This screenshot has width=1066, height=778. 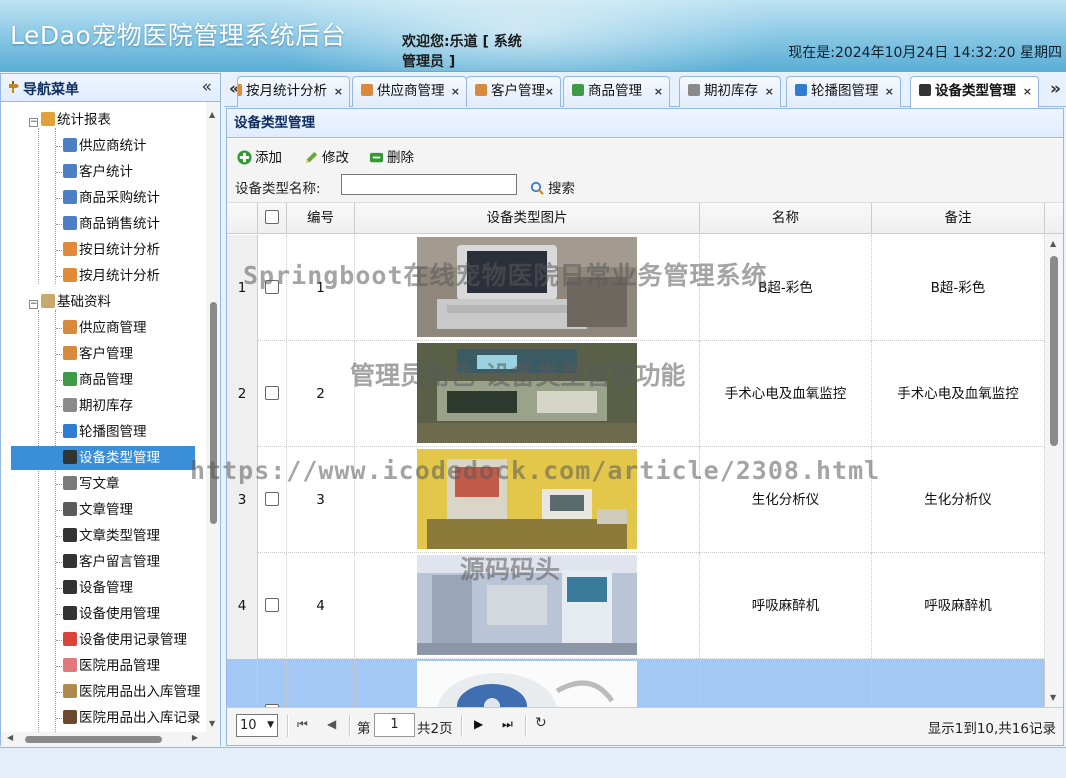 What do you see at coordinates (527, 218) in the screenshot?
I see `header-image: 设备类型图片` at bounding box center [527, 218].